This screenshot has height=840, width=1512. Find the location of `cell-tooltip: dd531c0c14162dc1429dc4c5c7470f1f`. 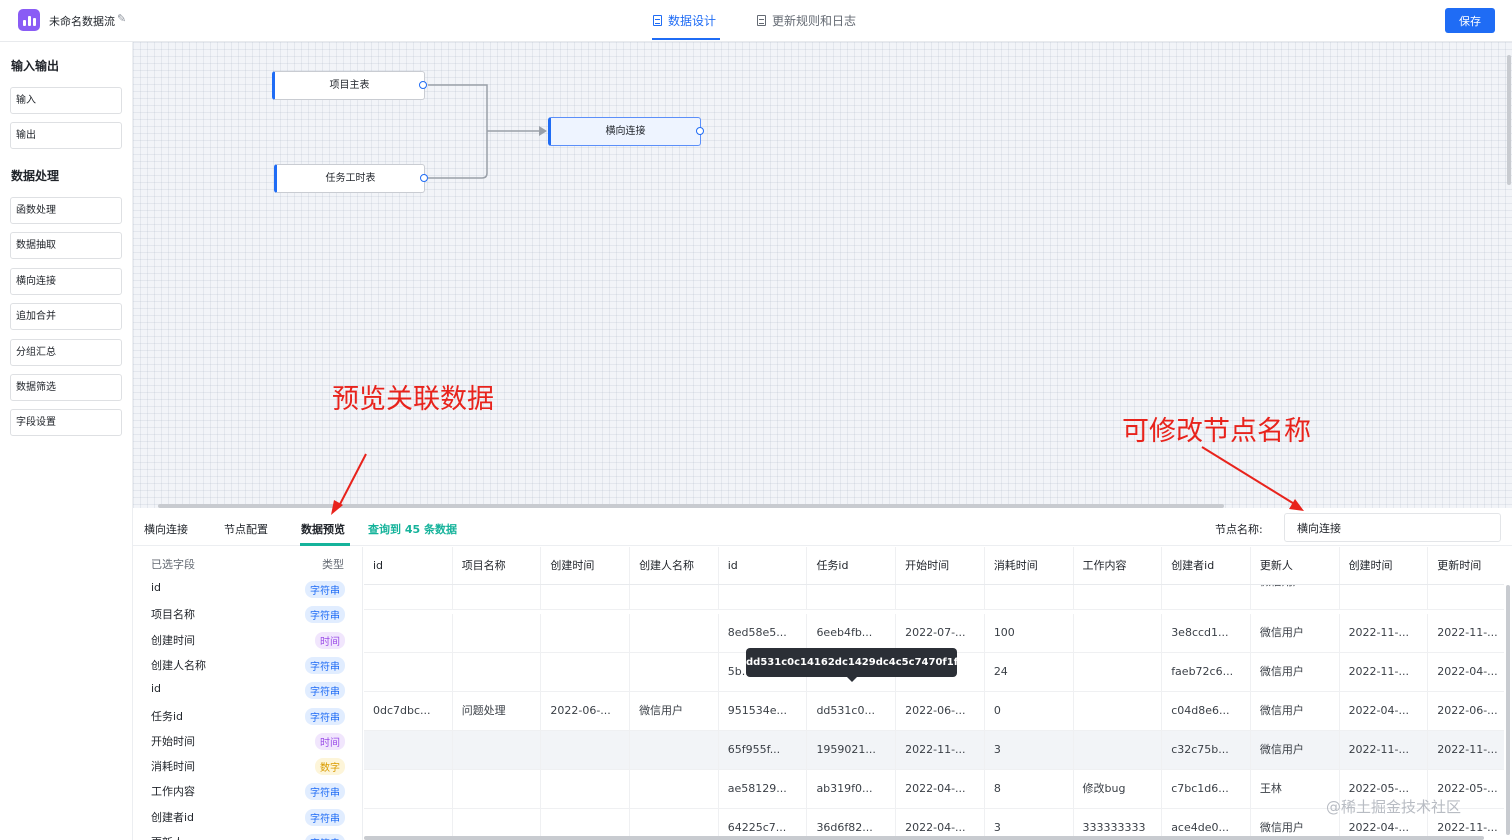

cell-tooltip: dd531c0c14162dc1429dc4c5c7470f1f is located at coordinates (852, 665).